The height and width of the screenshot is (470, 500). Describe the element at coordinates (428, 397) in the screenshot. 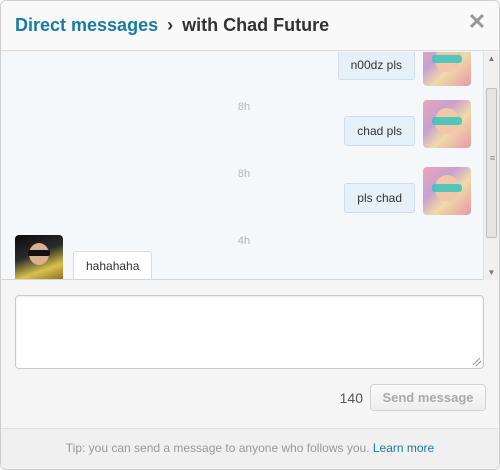

I see `send-message-button: Send message` at that location.